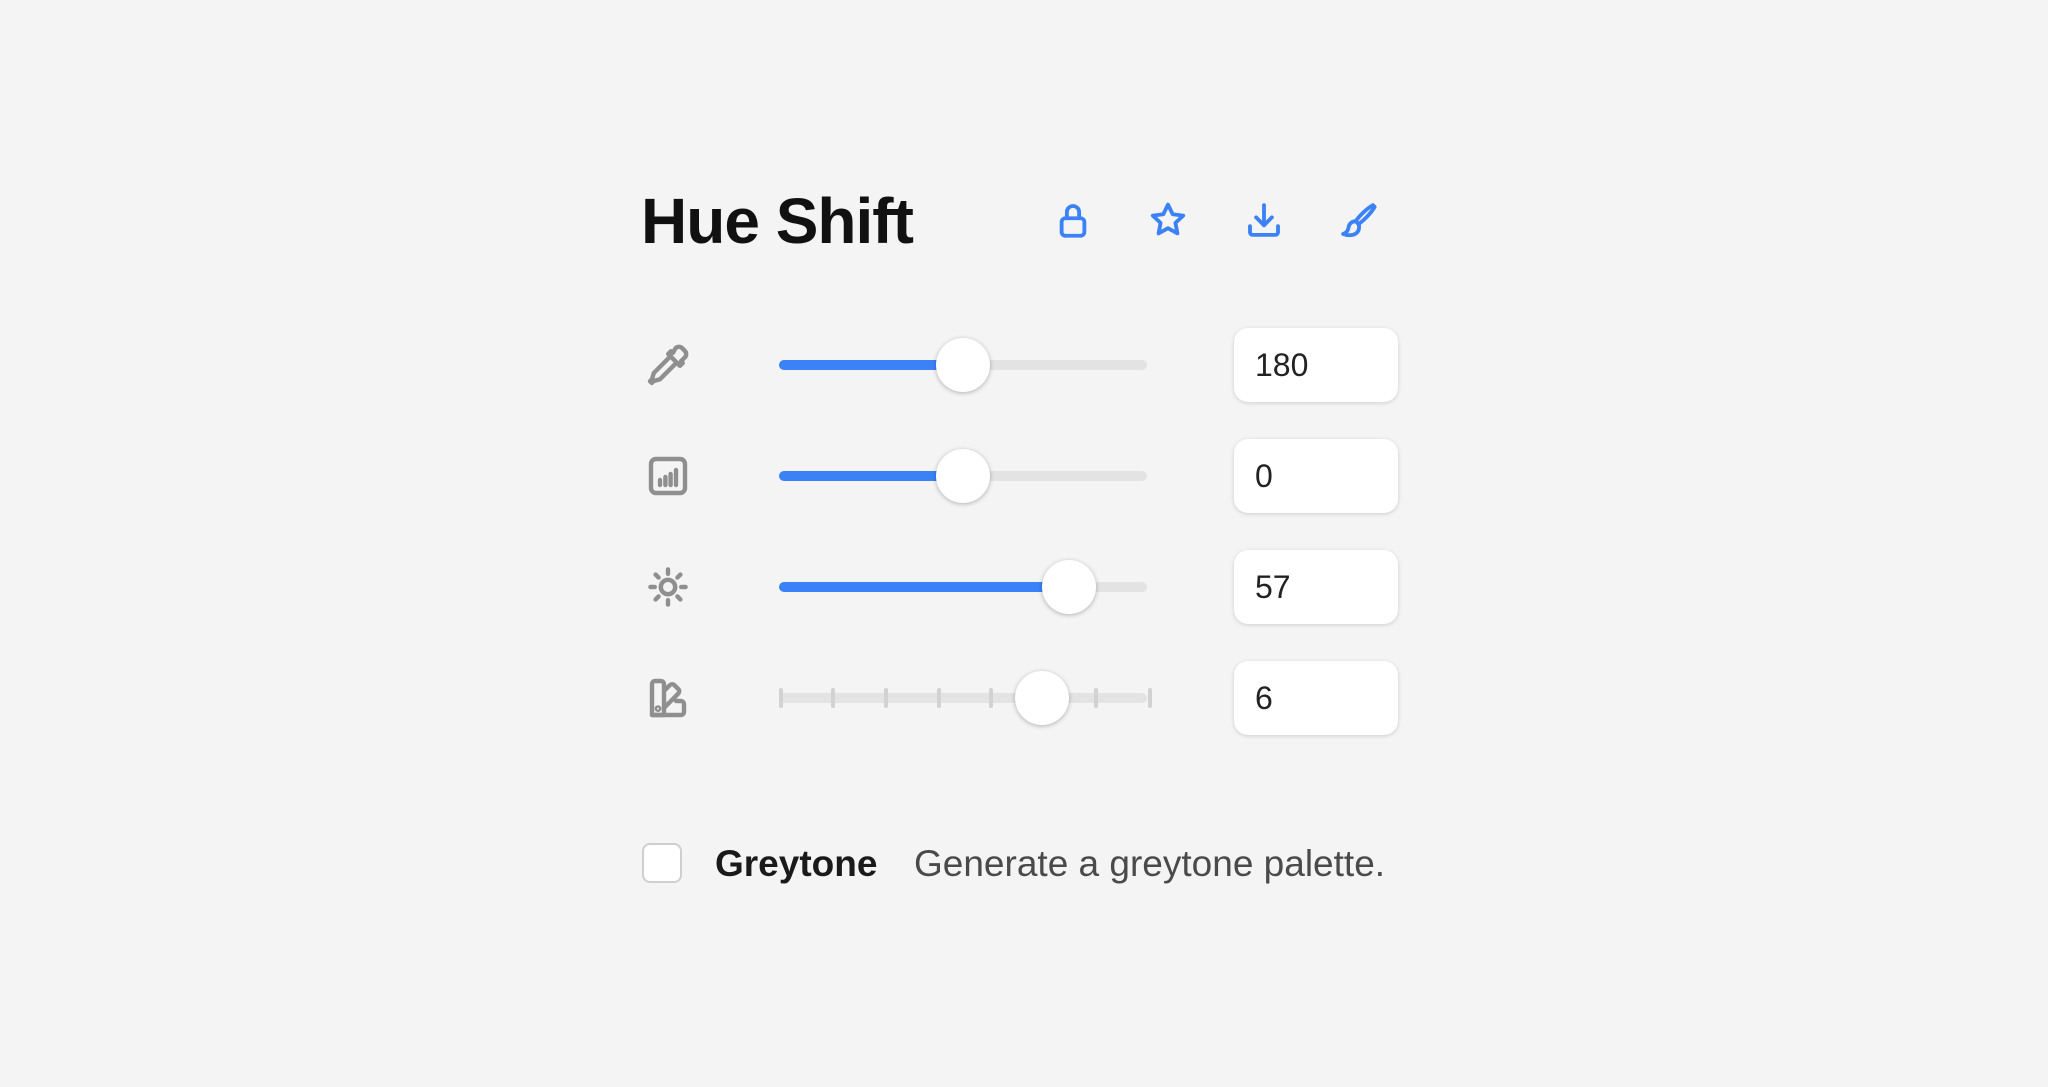 The image size is (2048, 1087). I want to click on saturation-value-field, so click(1316, 476).